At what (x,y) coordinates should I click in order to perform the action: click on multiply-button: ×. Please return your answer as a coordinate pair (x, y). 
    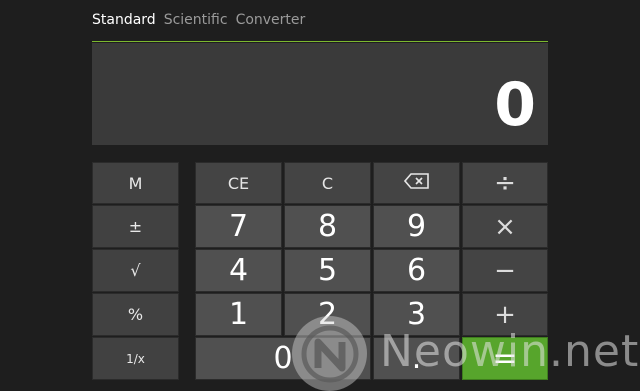
    Looking at the image, I should click on (505, 226).